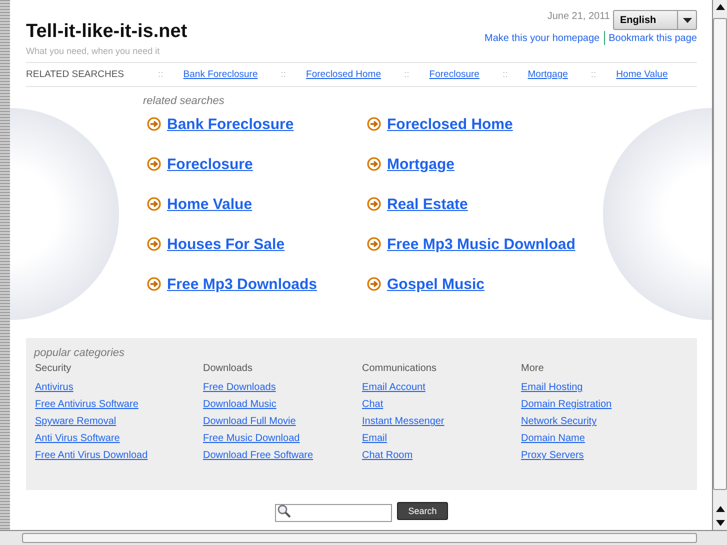  I want to click on category-title: Communications, so click(400, 368).